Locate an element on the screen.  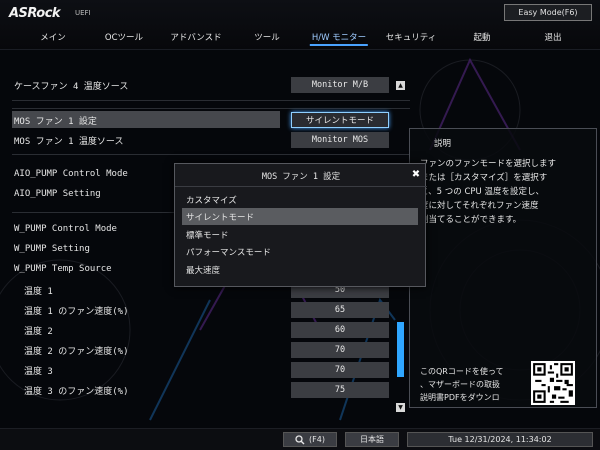
setting-temp2-speed: 温度 2 のファン速度(%) 70 is located at coordinates (205, 350).